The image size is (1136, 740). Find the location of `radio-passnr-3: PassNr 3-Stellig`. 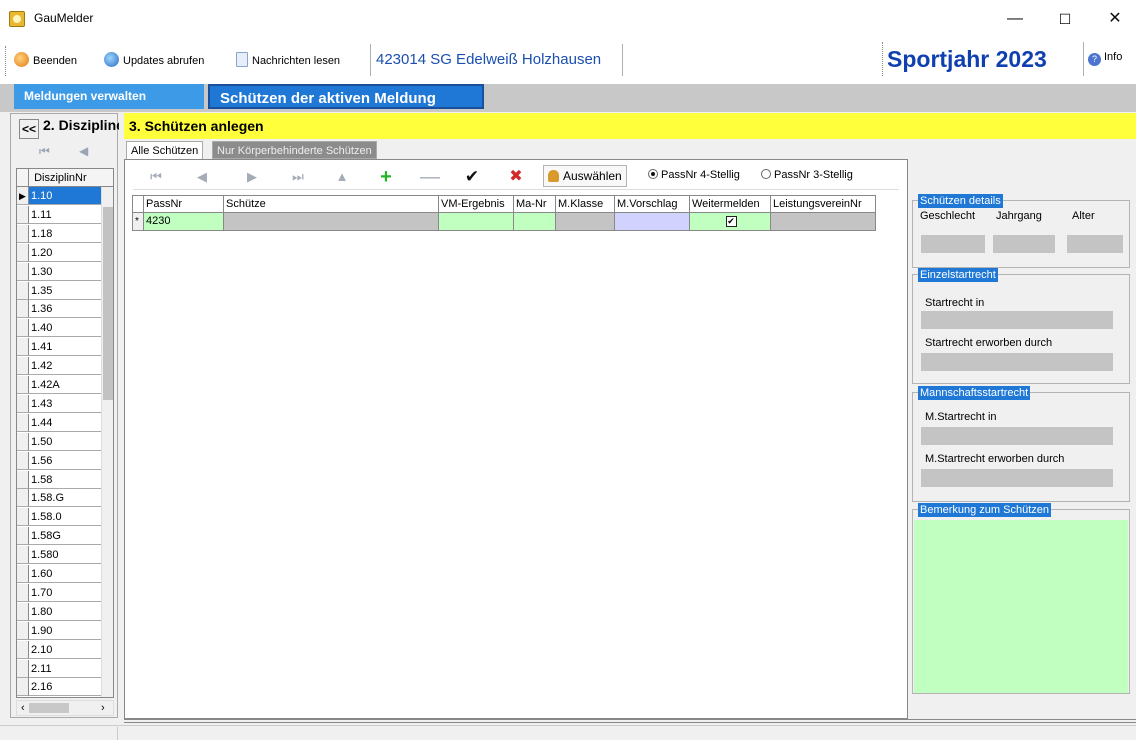

radio-passnr-3: PassNr 3-Stellig is located at coordinates (807, 175).